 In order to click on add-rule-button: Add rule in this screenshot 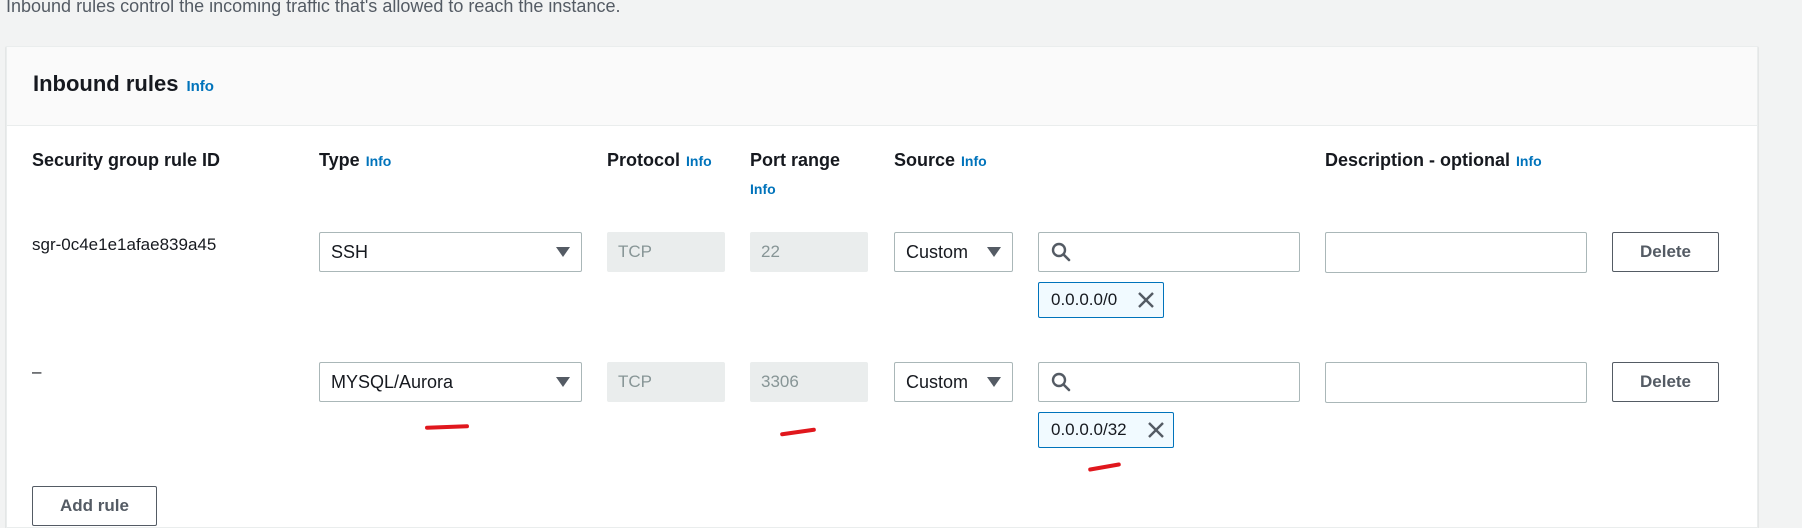, I will do `click(94, 506)`.